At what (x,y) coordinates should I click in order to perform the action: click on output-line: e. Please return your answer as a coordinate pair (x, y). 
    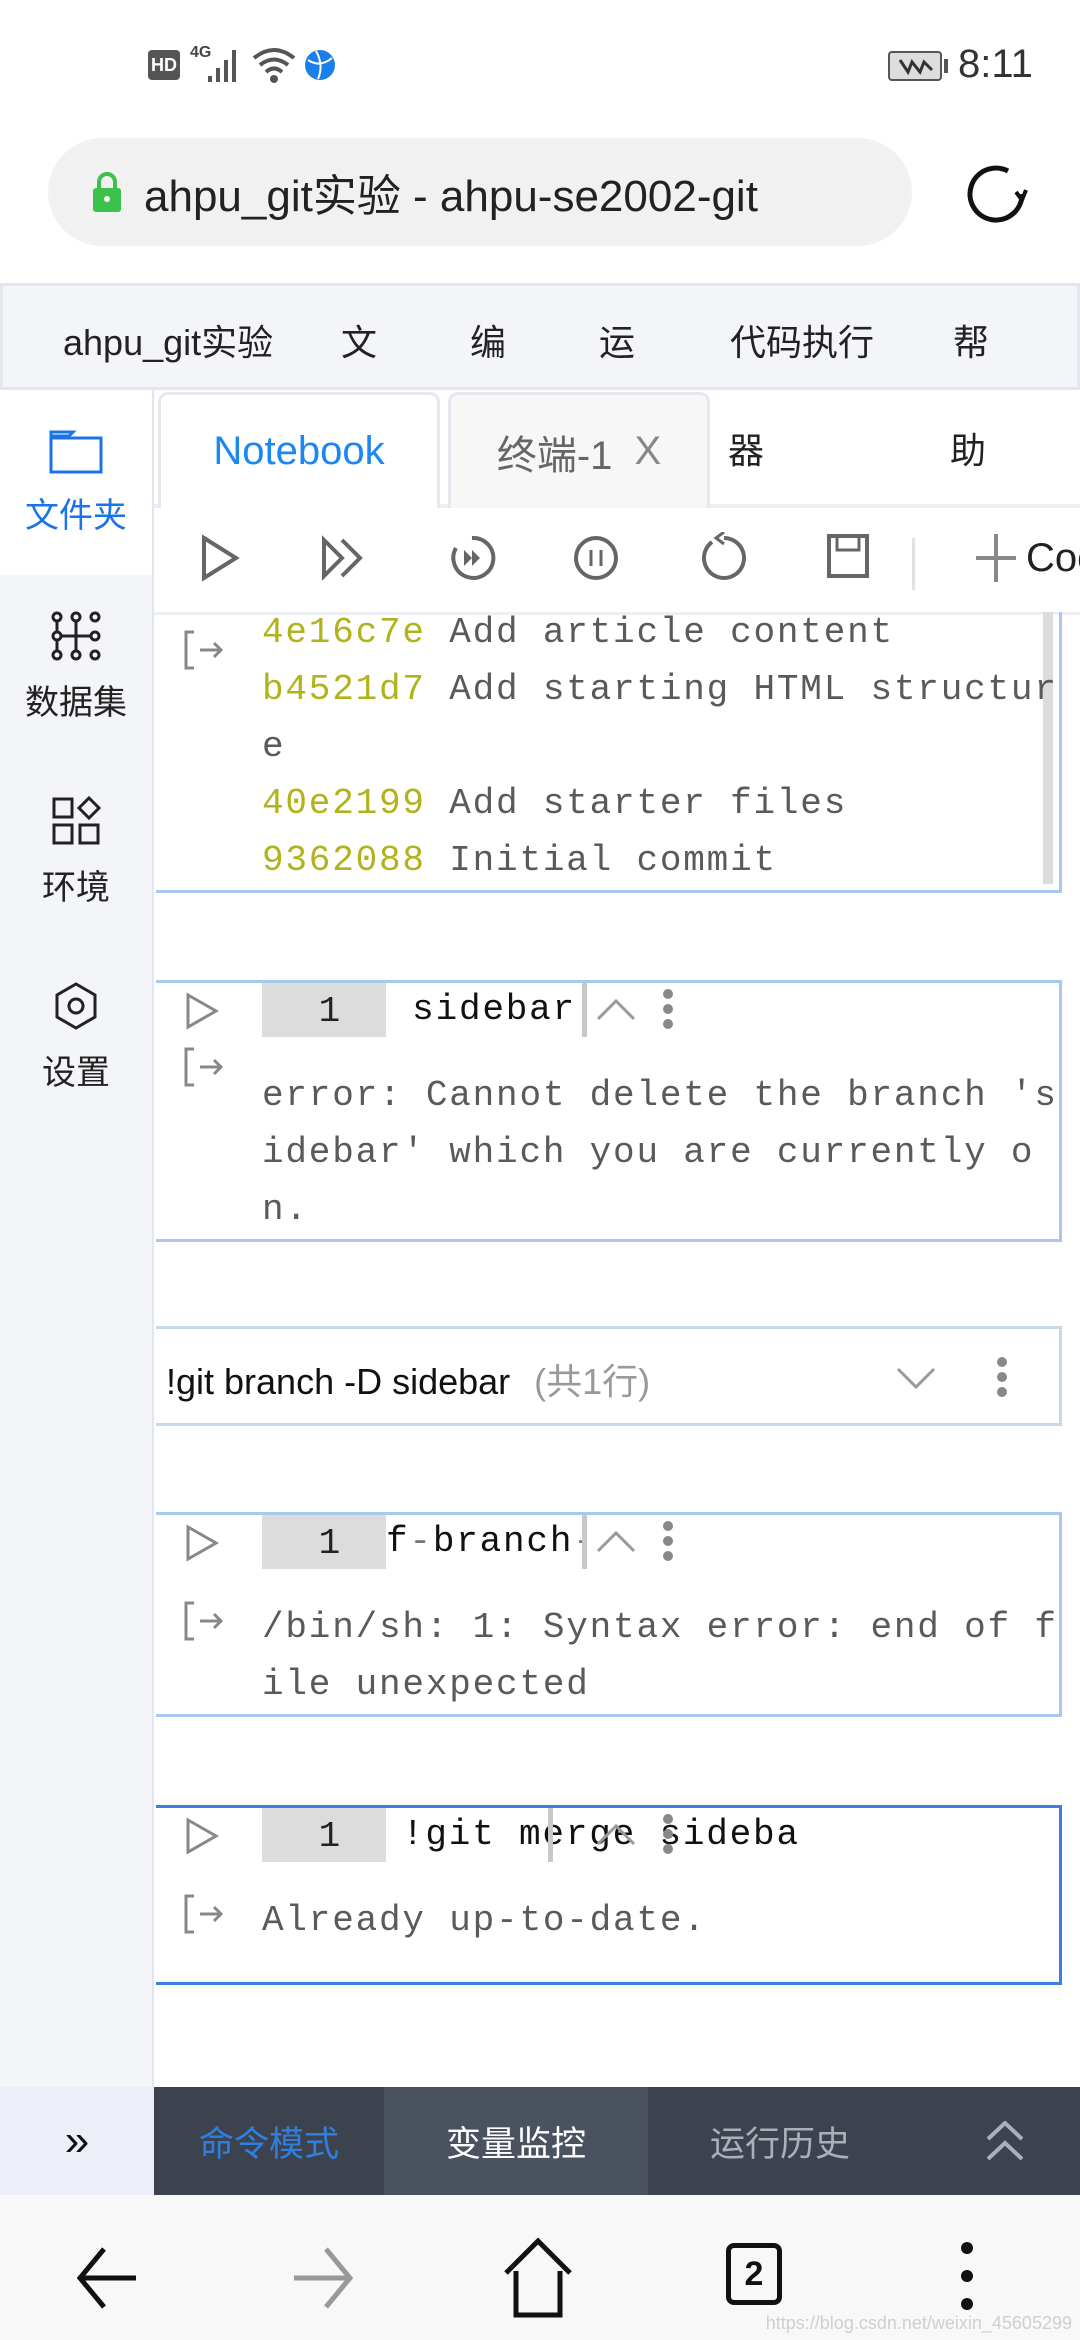
    Looking at the image, I should click on (274, 746).